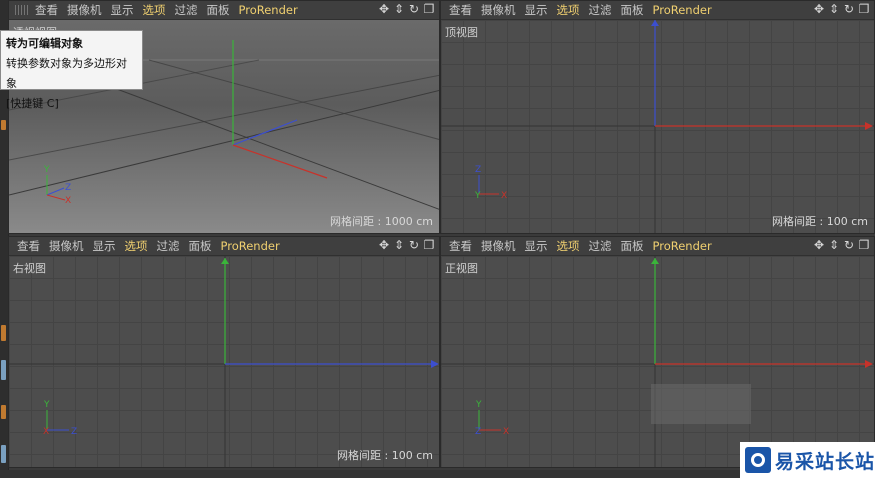 This screenshot has width=875, height=478. What do you see at coordinates (29, 268) in the screenshot?
I see `viewport-label: 右视图` at bounding box center [29, 268].